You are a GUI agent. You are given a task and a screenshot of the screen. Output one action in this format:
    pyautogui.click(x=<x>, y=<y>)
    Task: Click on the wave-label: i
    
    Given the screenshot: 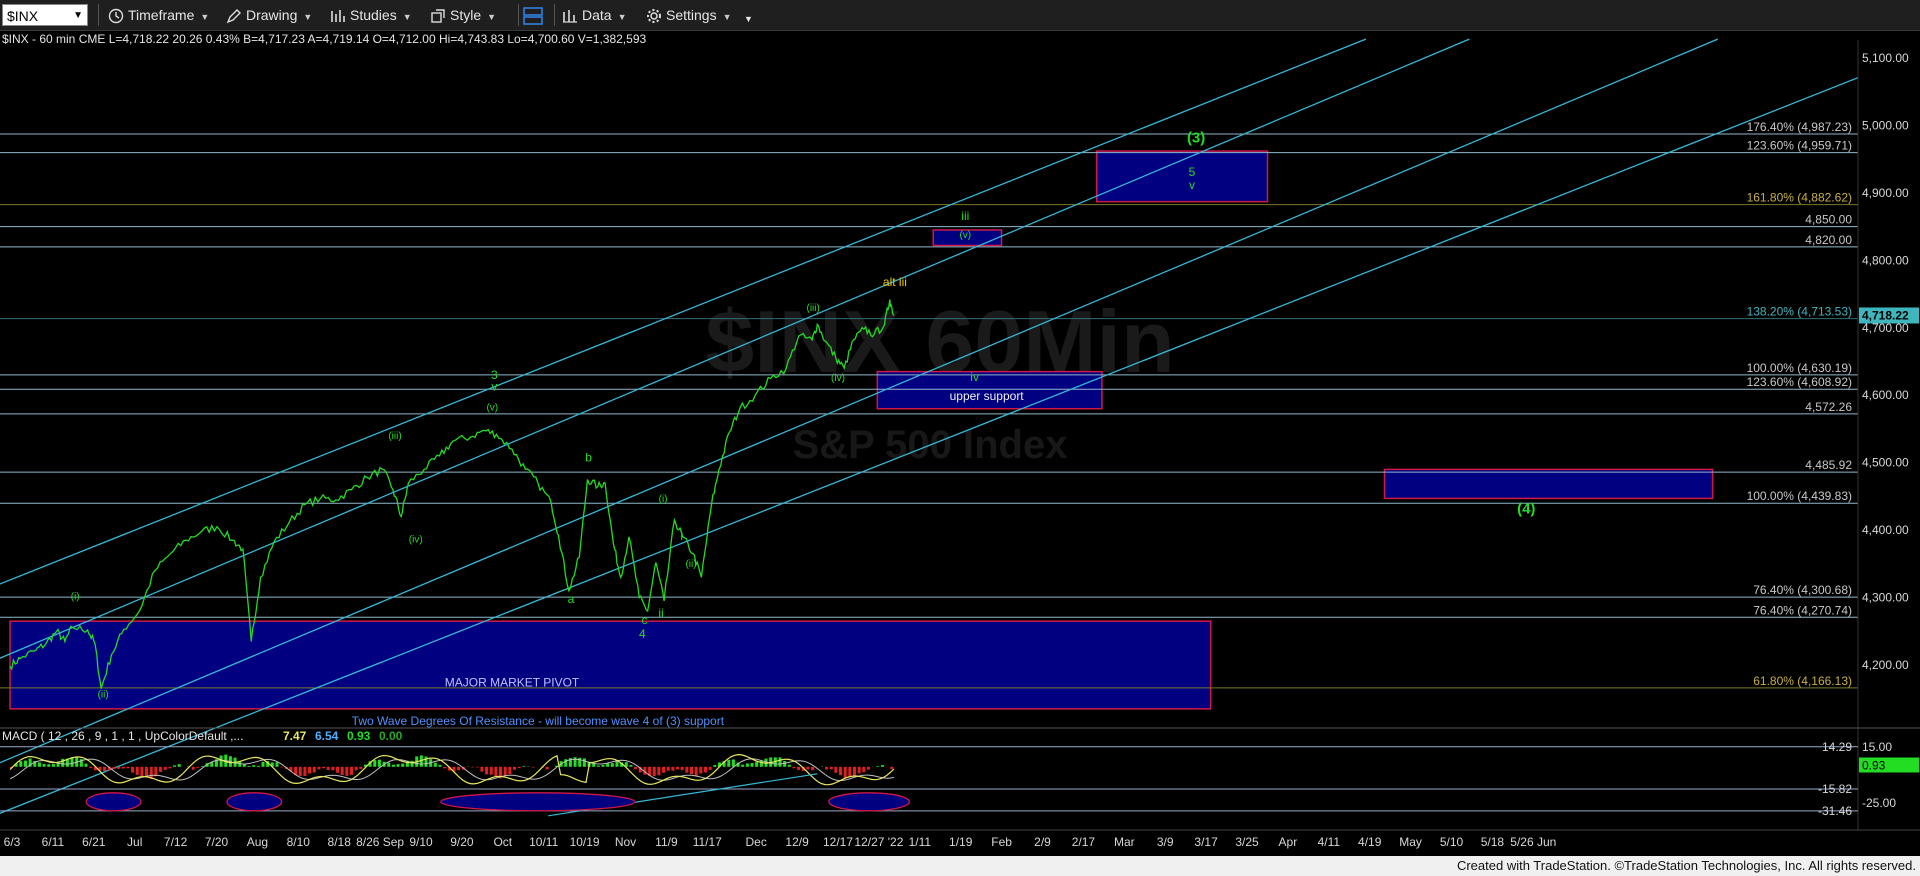 What is the action you would take?
    pyautogui.click(x=681, y=536)
    